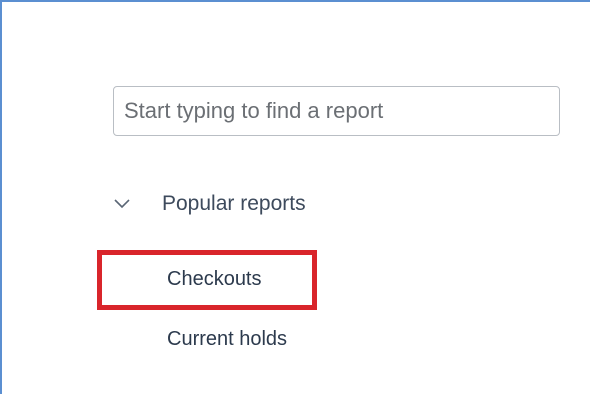 This screenshot has width=590, height=394. Describe the element at coordinates (214, 279) in the screenshot. I see `report-link-checkouts: Checkouts` at that location.